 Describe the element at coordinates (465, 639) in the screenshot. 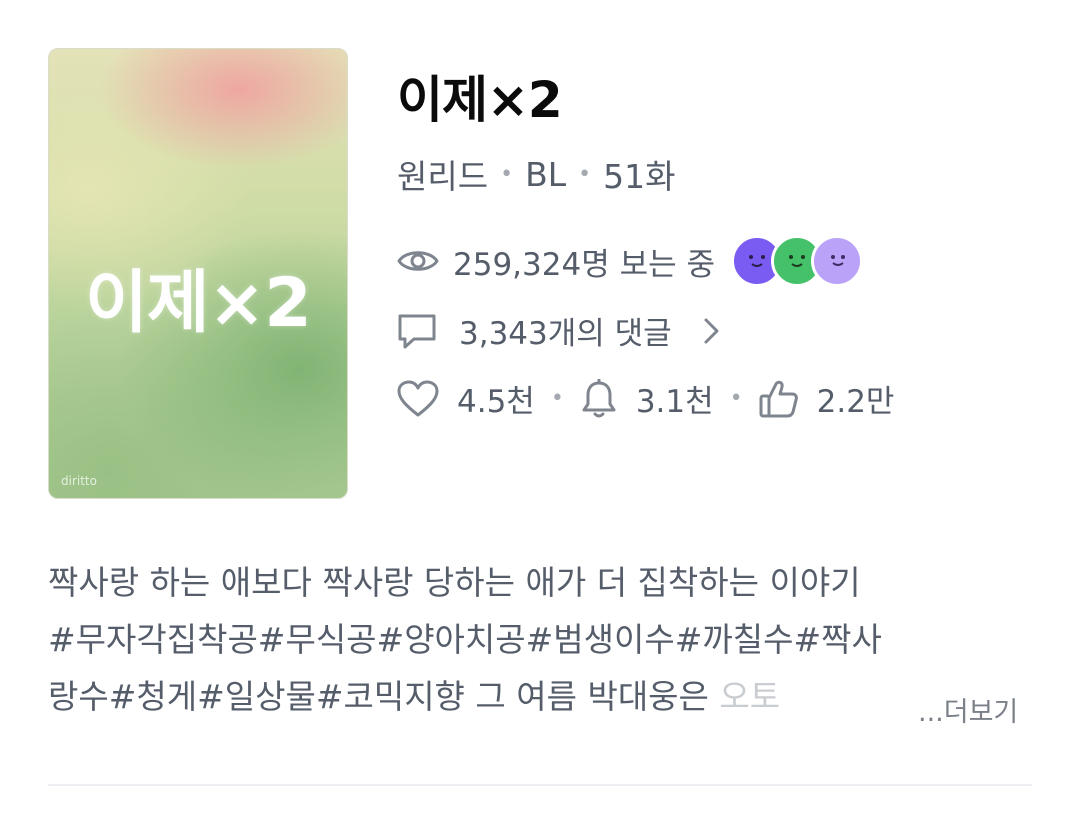

I see `description-tags: #무자각집착공#무식공#양아치공#범생이수#까칠수#짝사` at that location.